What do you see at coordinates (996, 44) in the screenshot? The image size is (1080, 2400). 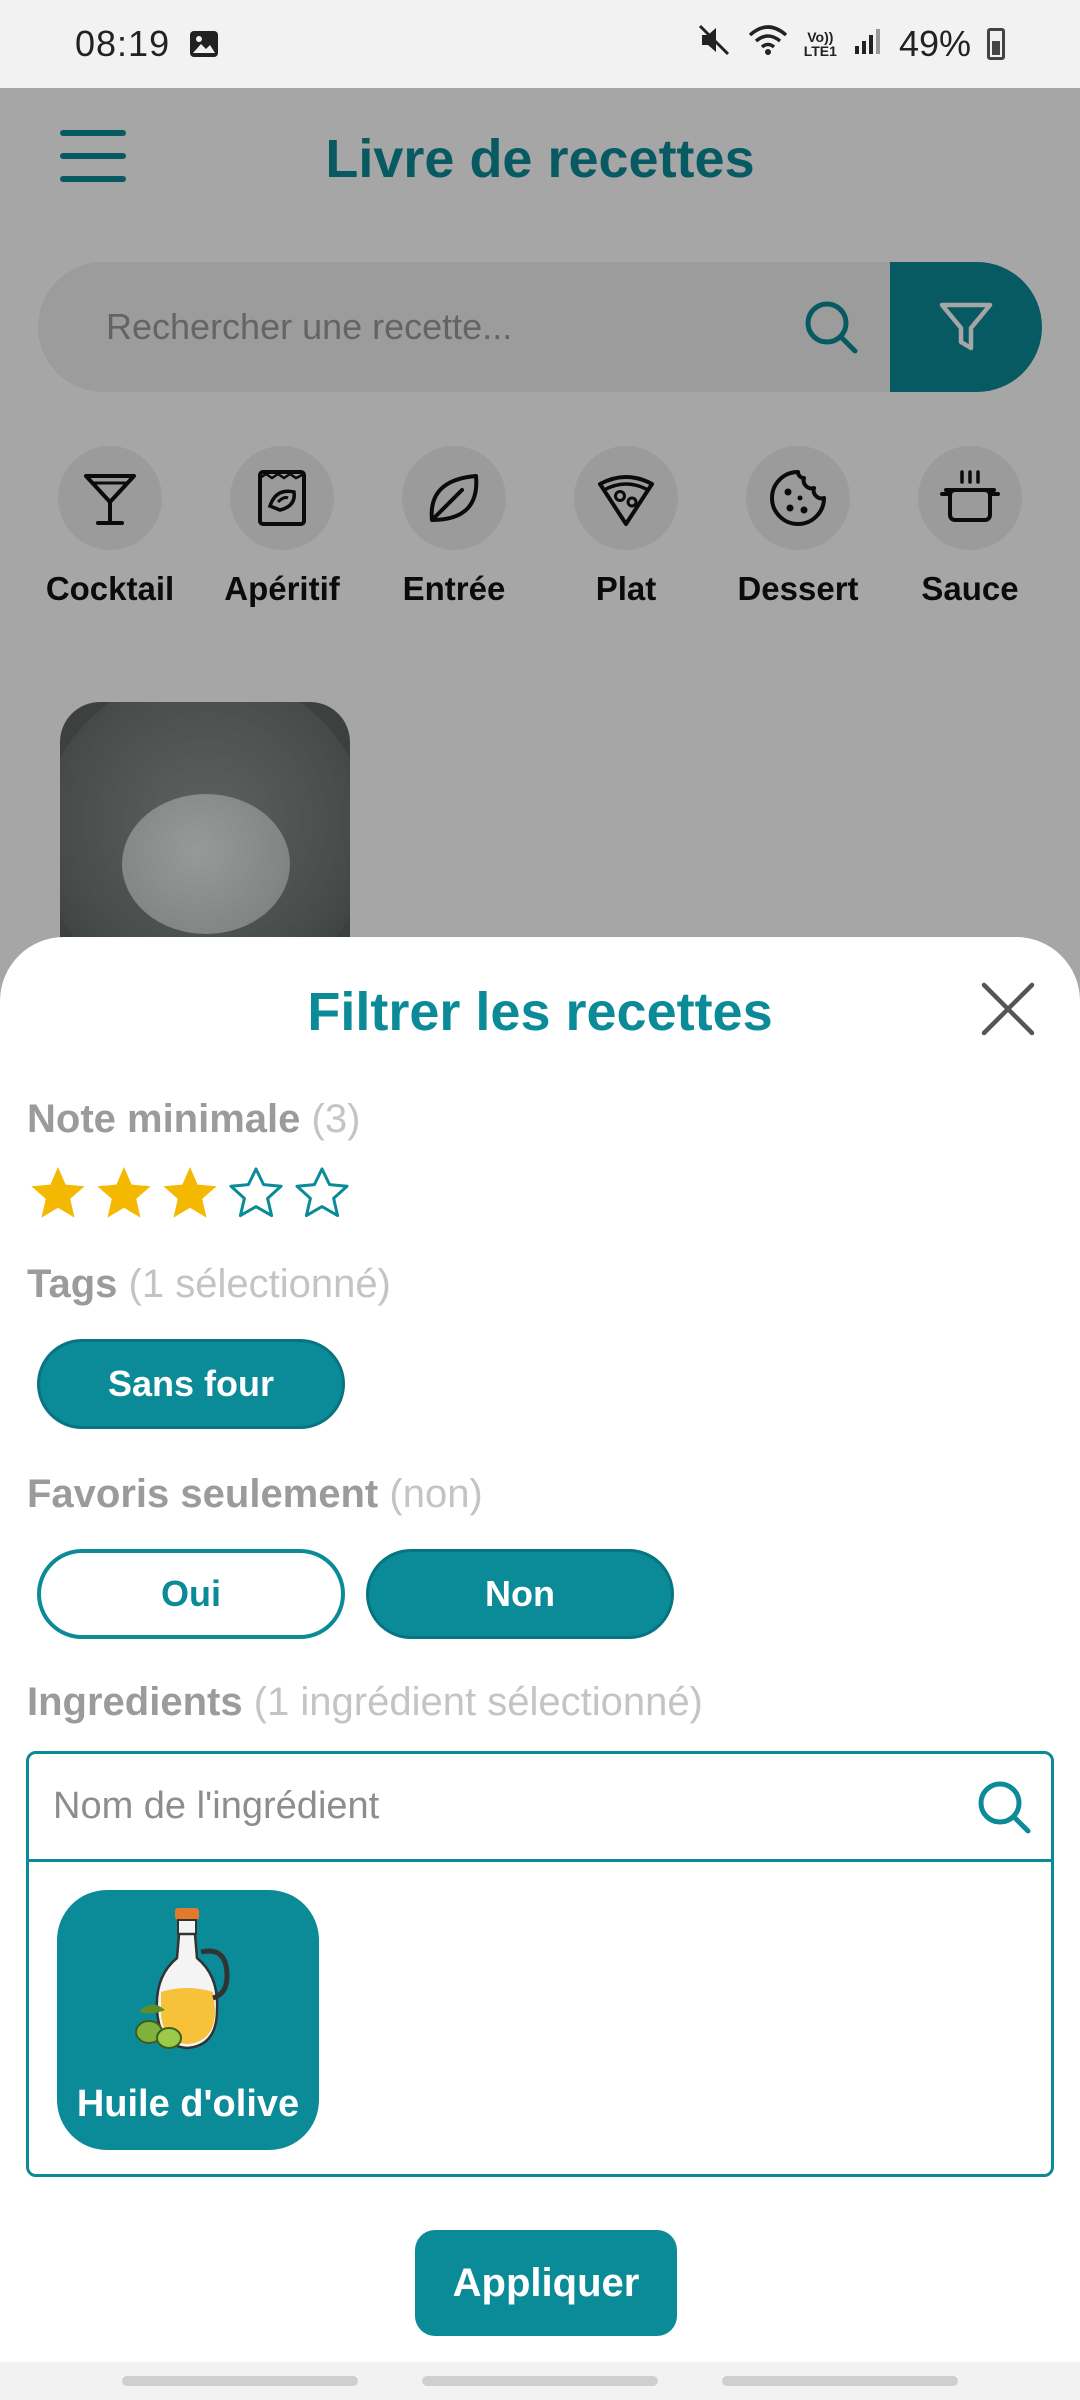 I see `battery-icon` at bounding box center [996, 44].